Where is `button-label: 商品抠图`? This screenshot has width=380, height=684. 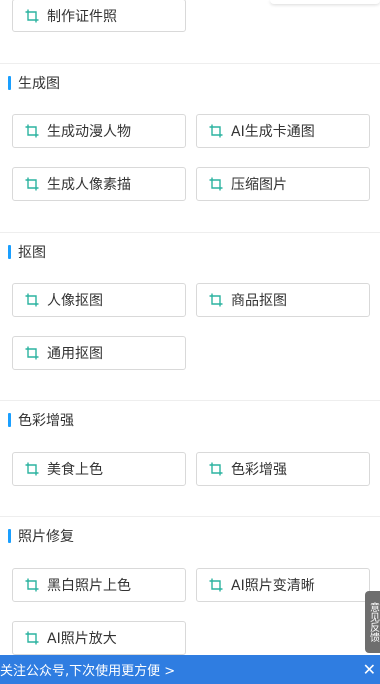
button-label: 商品抠图 is located at coordinates (259, 301).